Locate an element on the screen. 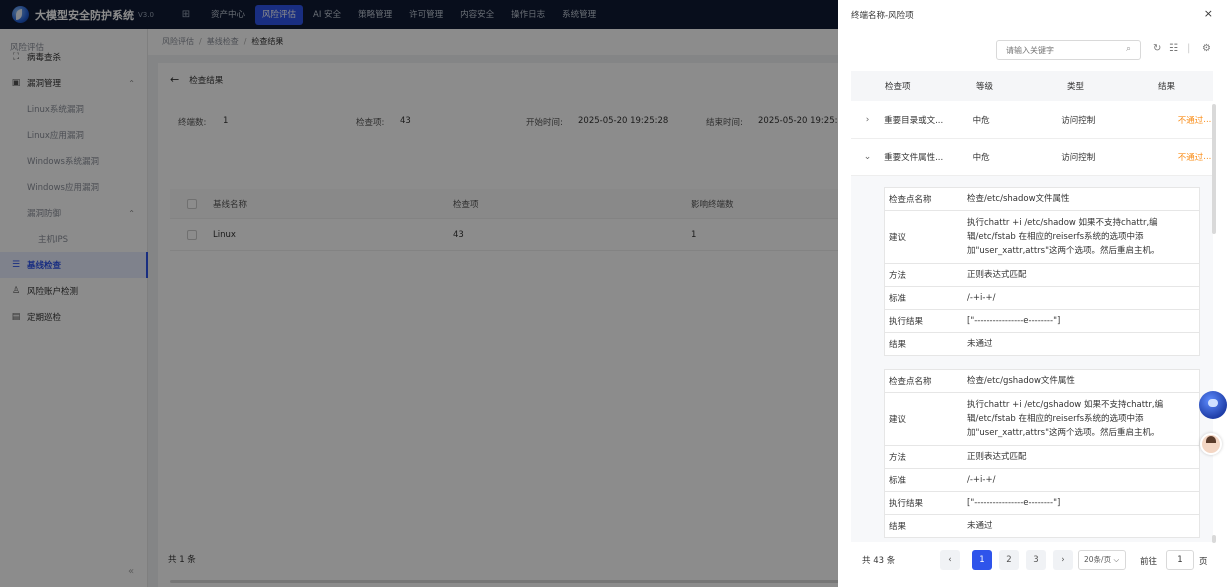 This screenshot has height=587, width=1228. drawer-title: 终端名称-风险项 is located at coordinates (882, 16).